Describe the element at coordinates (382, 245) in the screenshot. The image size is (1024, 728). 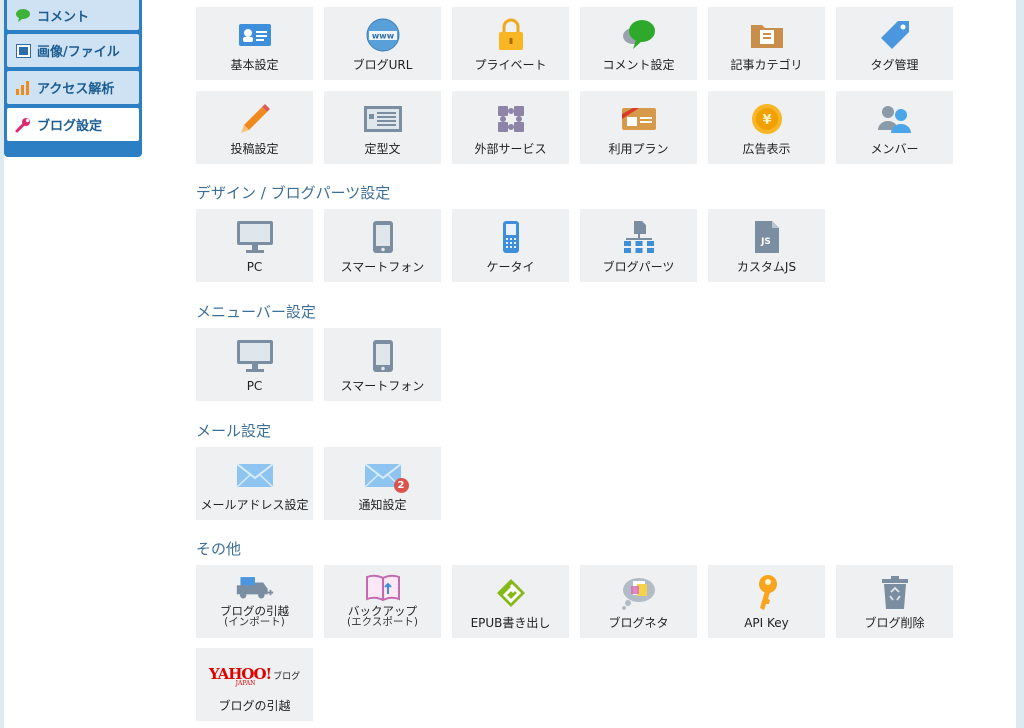
I see `tile-design-smartphone: スマートフォン` at that location.